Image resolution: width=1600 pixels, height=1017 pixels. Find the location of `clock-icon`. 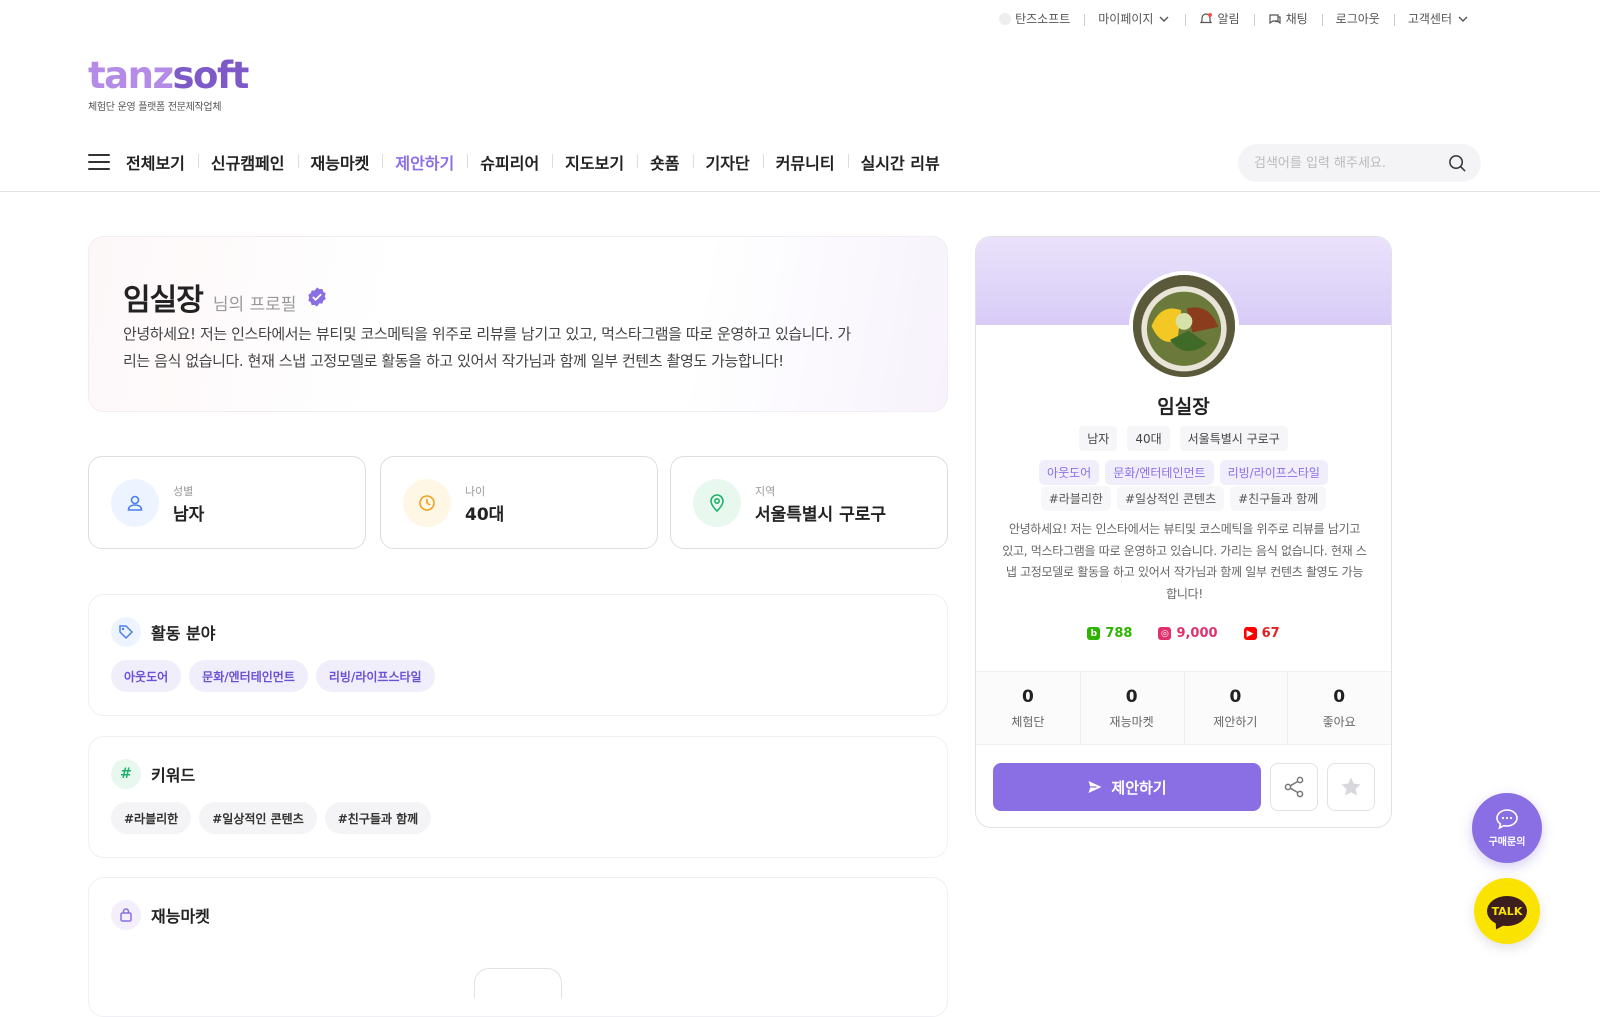

clock-icon is located at coordinates (427, 503).